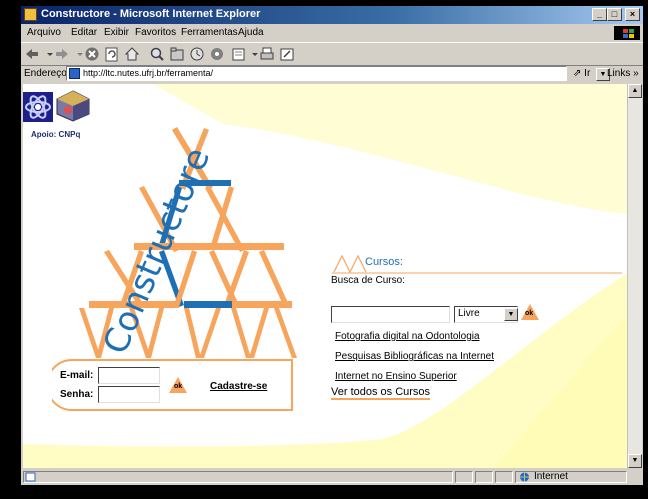  I want to click on address-input: http://ltc.nutes.ufrj.br/ferramenta/ ▼, so click(338, 73).